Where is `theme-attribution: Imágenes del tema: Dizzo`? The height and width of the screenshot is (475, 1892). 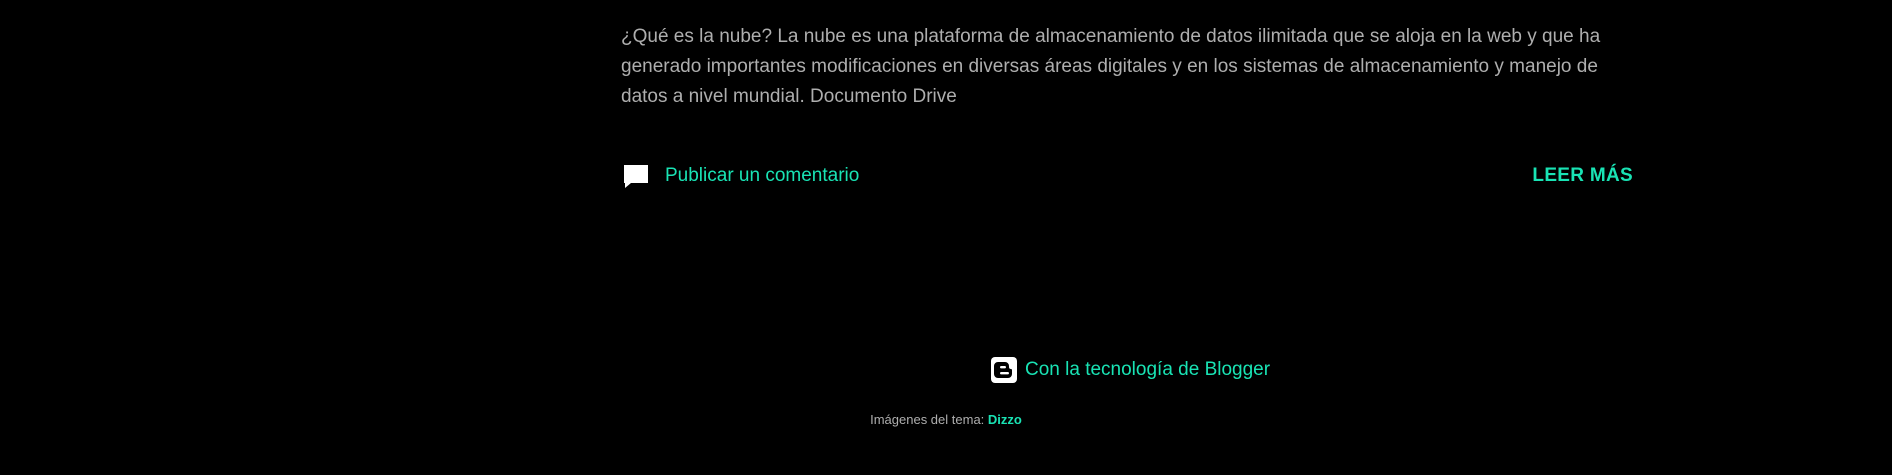 theme-attribution: Imágenes del tema: Dizzo is located at coordinates (946, 419).